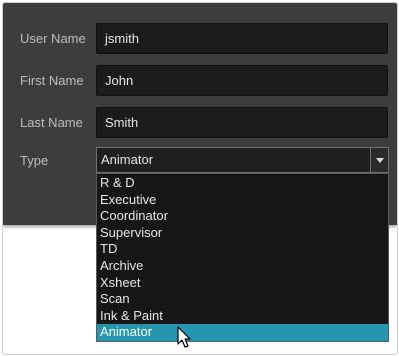 The height and width of the screenshot is (356, 399). What do you see at coordinates (242, 233) in the screenshot?
I see `option-supervisor: Supervisor` at bounding box center [242, 233].